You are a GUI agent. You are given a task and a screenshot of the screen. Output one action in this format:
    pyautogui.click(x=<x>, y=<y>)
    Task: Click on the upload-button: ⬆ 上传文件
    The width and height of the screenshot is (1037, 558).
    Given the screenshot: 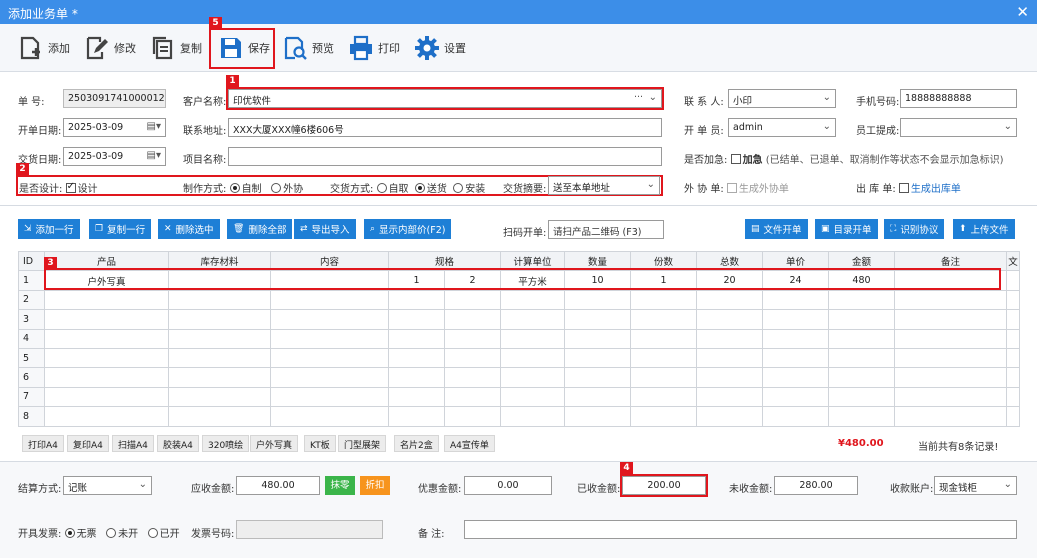 What is the action you would take?
    pyautogui.click(x=984, y=229)
    